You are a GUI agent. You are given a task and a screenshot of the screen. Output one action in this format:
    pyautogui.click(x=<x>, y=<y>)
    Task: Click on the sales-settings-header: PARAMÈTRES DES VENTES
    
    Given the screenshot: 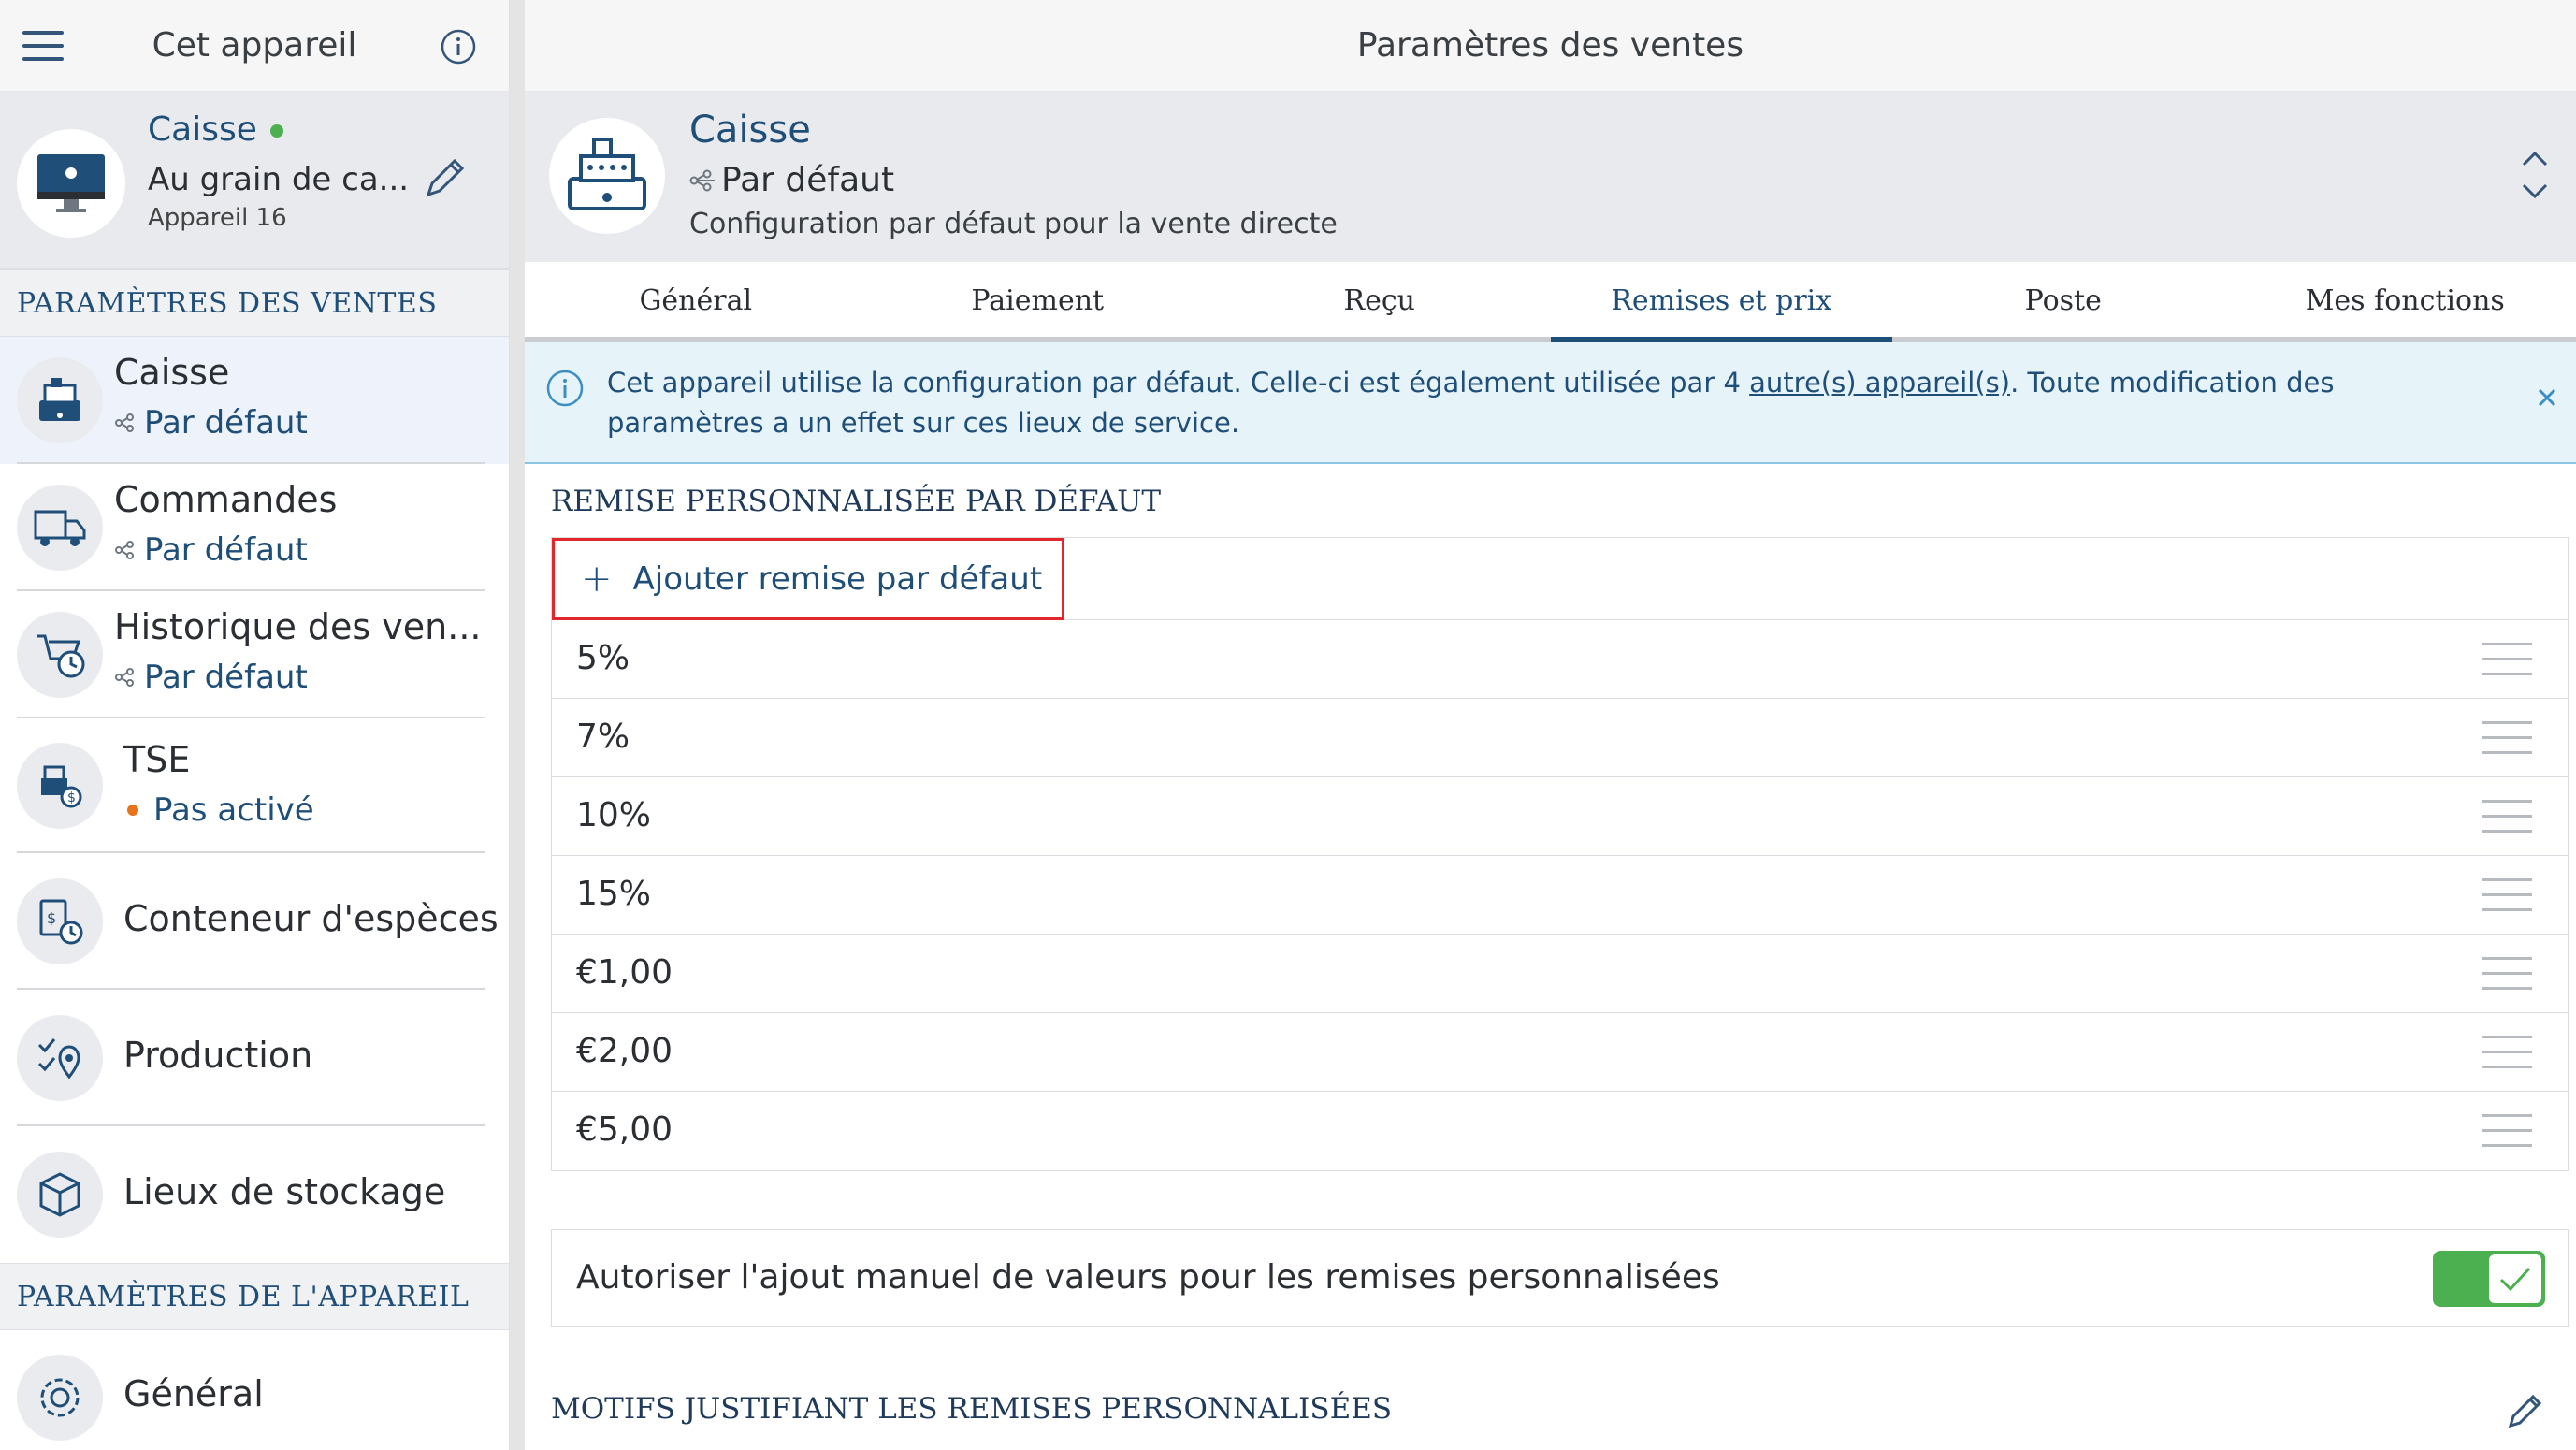 What is the action you would take?
    pyautogui.click(x=255, y=303)
    